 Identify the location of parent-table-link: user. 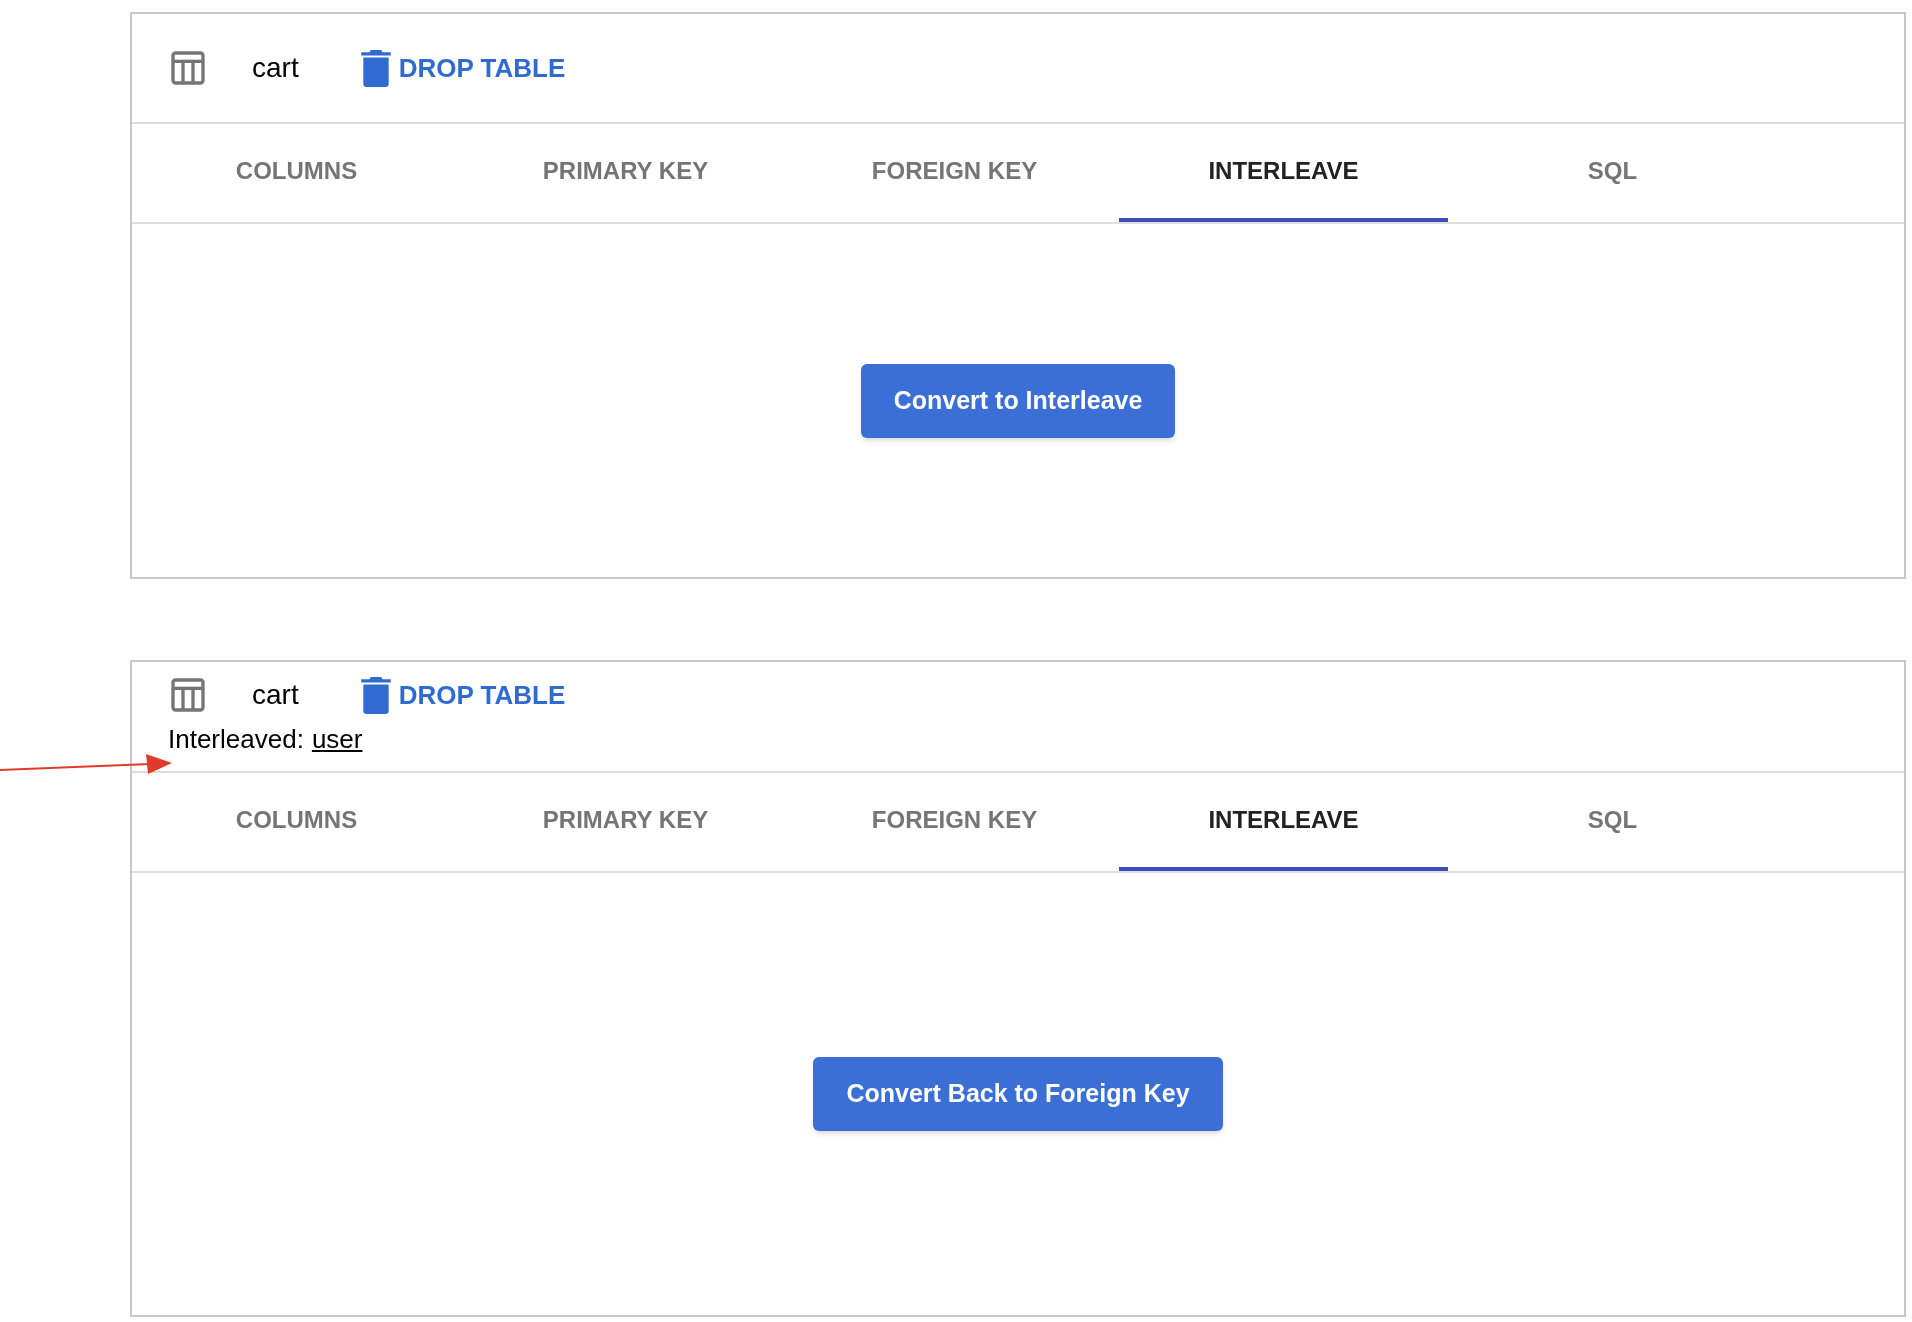
(337, 739).